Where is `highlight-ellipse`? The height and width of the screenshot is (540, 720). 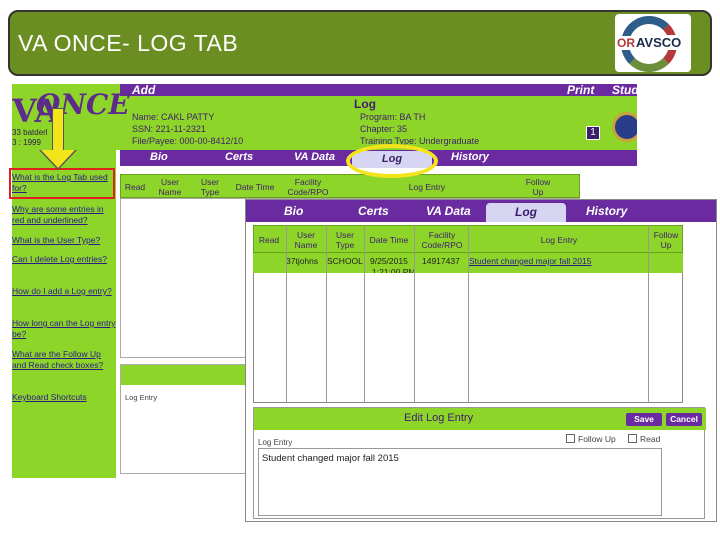 highlight-ellipse is located at coordinates (392, 161).